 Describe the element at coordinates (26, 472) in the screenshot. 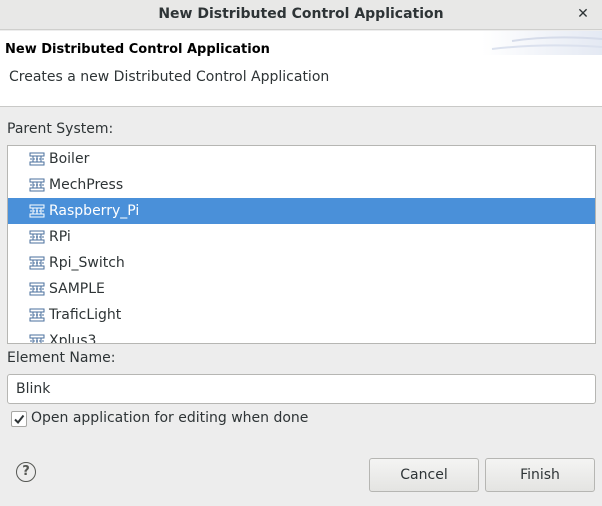

I see `help-icon: ?` at that location.